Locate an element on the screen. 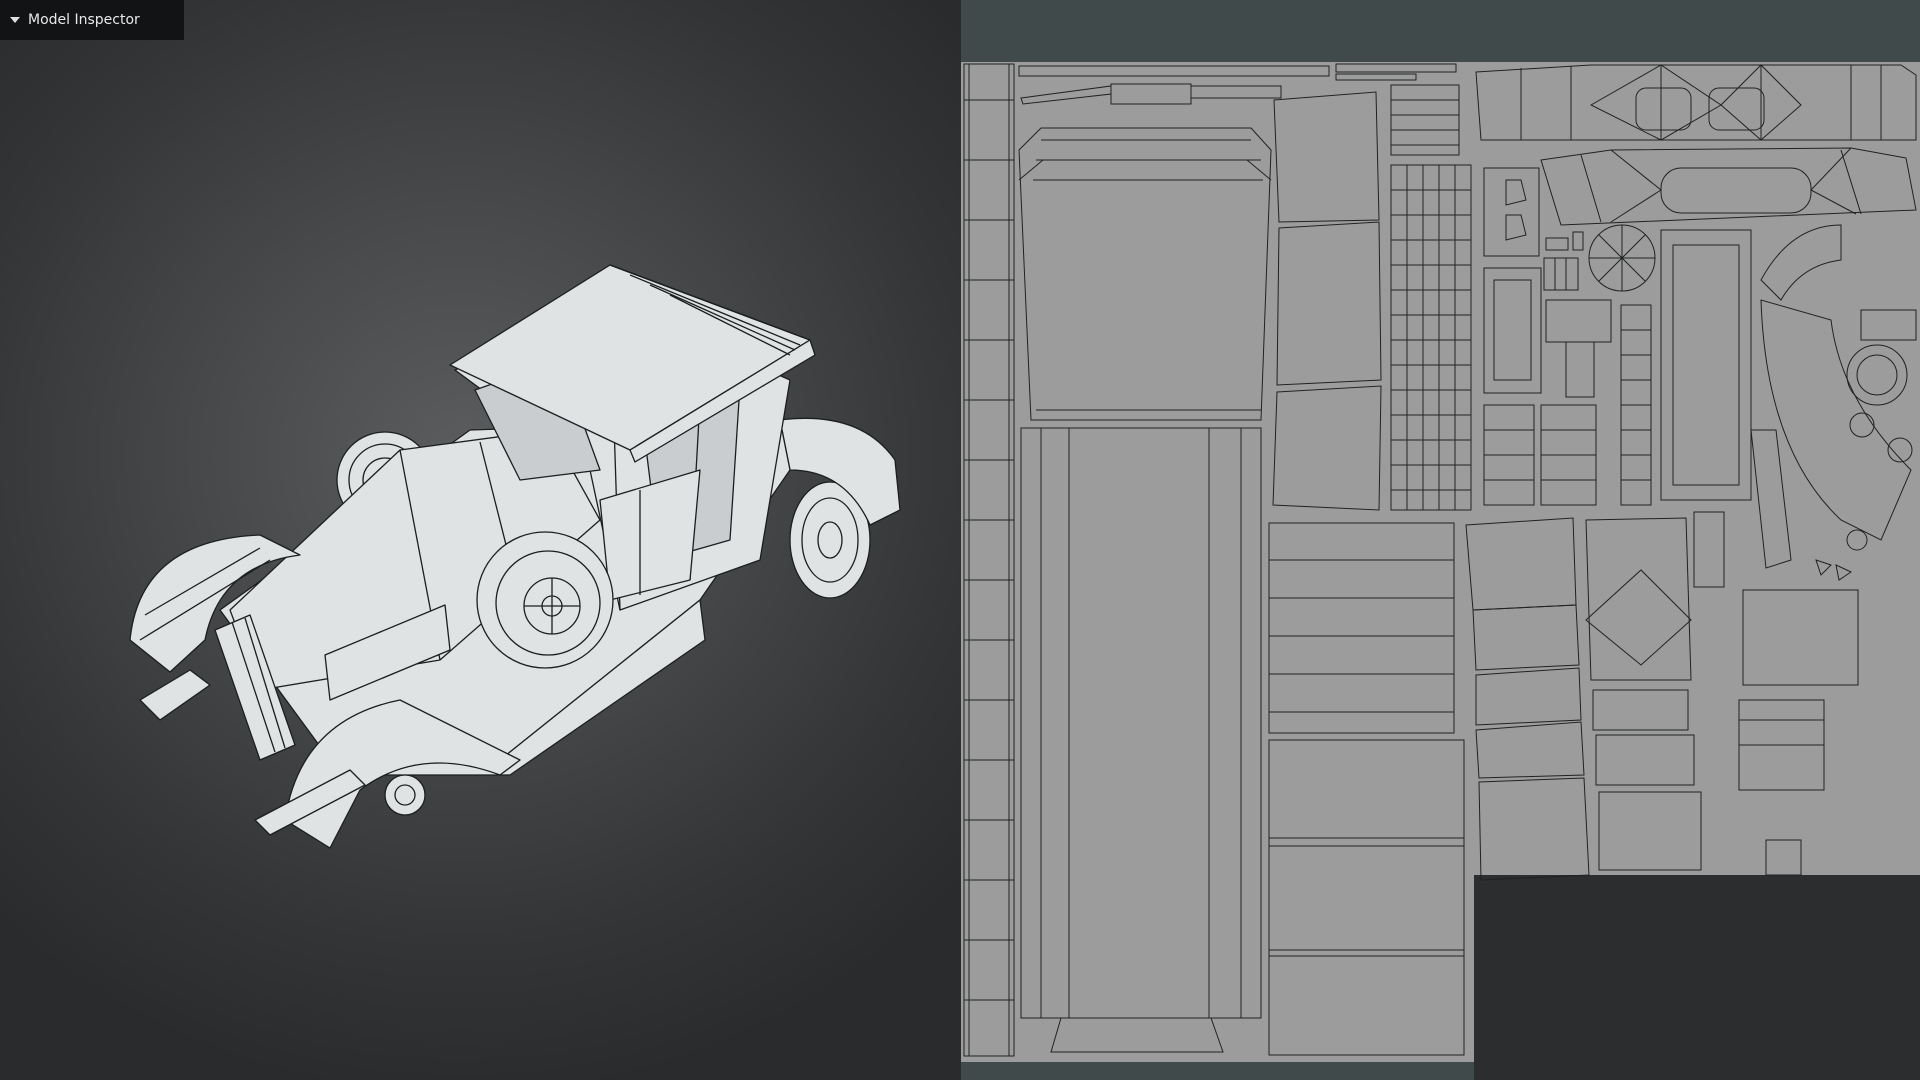 This screenshot has width=1920, height=1080. front-right-wheel is located at coordinates (545, 600).